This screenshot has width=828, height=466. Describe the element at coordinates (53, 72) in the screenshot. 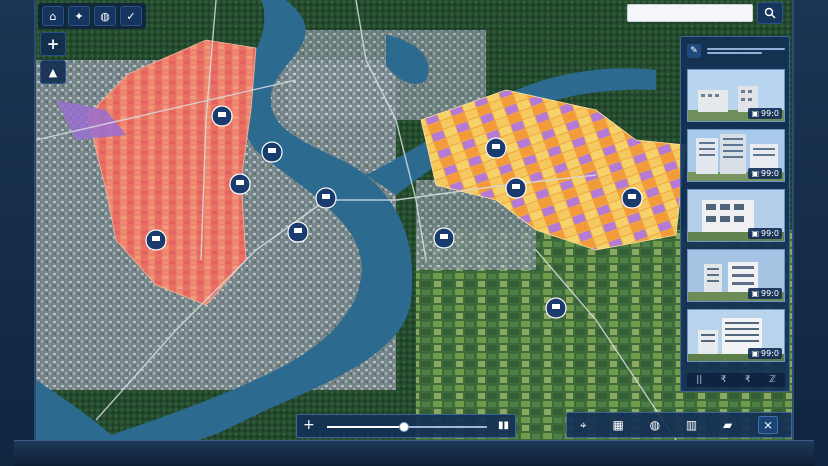

I see `building-icon: ▲` at that location.